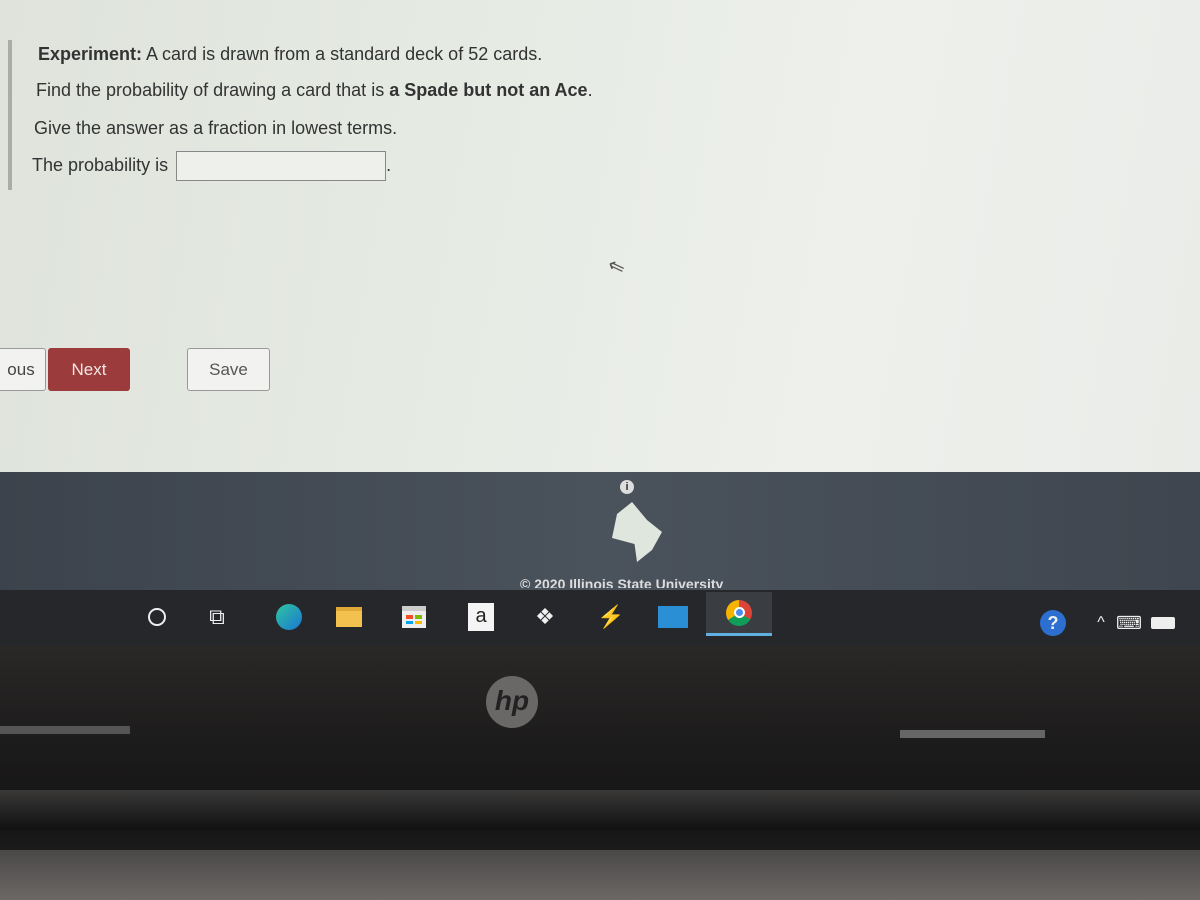 Image resolution: width=1200 pixels, height=900 pixels. What do you see at coordinates (611, 617) in the screenshot?
I see `bolt-icon: ⚡` at bounding box center [611, 617].